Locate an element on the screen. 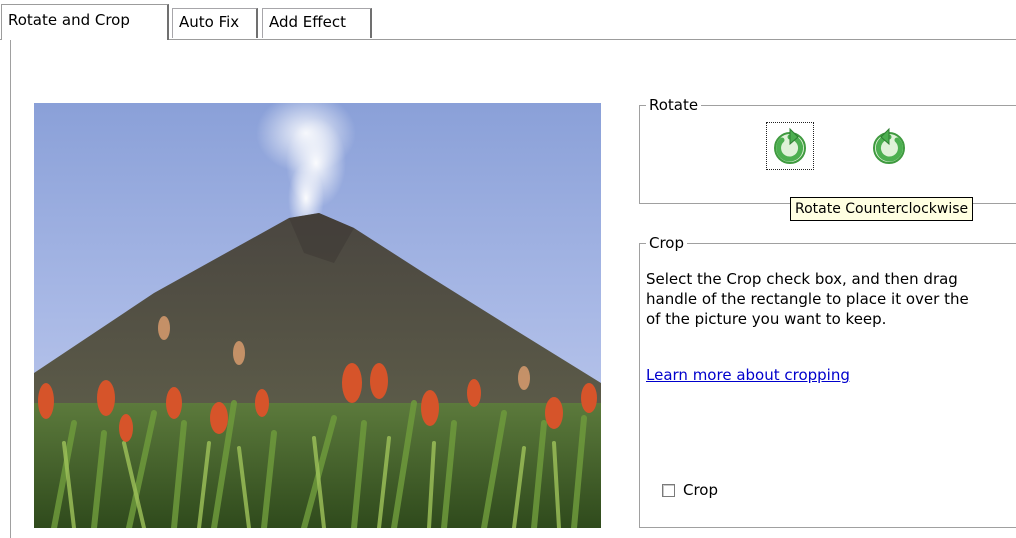 The width and height of the screenshot is (1016, 538). crop-checkbox-row: Crop is located at coordinates (690, 490).